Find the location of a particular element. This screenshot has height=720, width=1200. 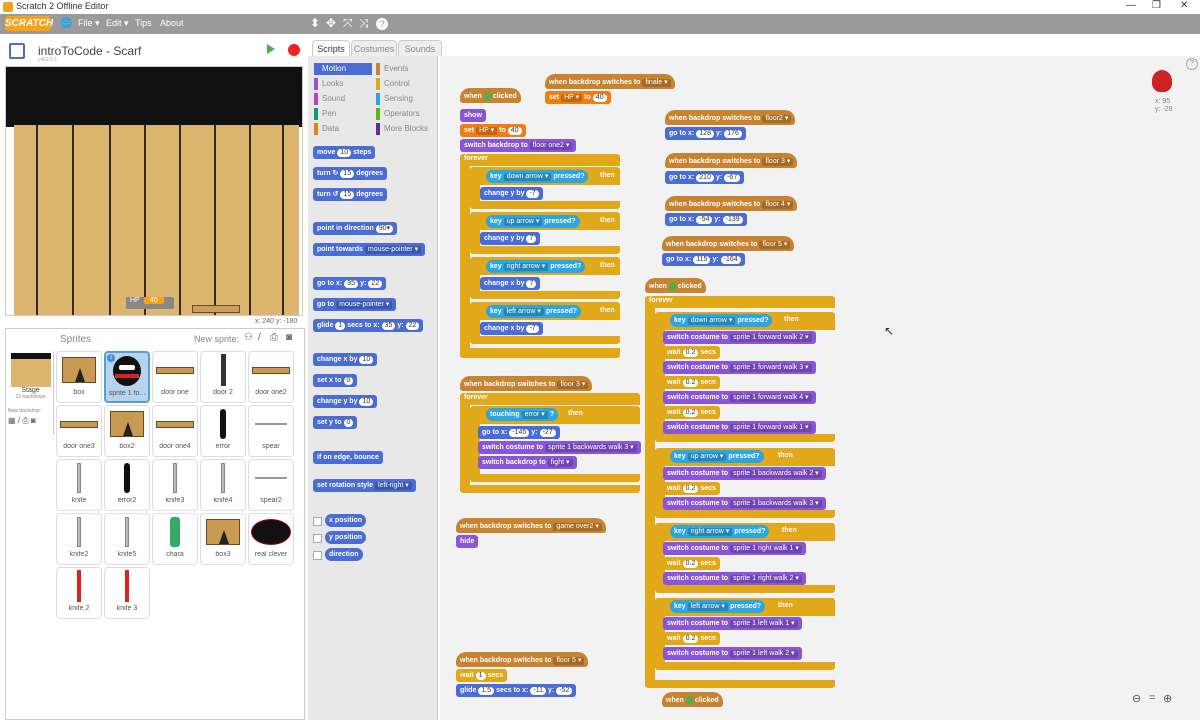

zoom-reset-icon: = is located at coordinates (1152, 698).